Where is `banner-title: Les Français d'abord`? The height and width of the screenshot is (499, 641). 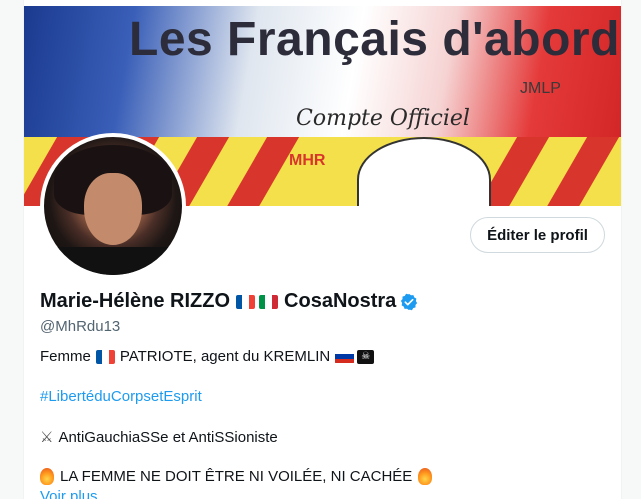 banner-title: Les Français d'abord is located at coordinates (374, 39).